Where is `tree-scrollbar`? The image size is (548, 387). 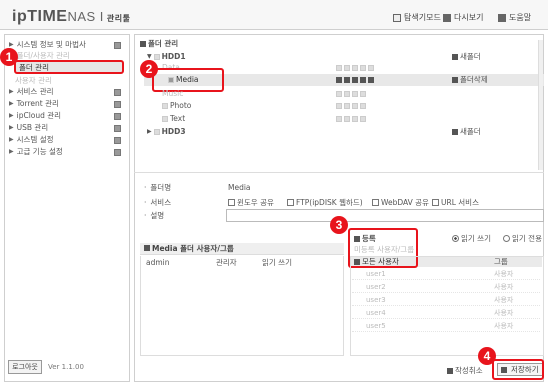
tree-scrollbar is located at coordinates (540, 105).